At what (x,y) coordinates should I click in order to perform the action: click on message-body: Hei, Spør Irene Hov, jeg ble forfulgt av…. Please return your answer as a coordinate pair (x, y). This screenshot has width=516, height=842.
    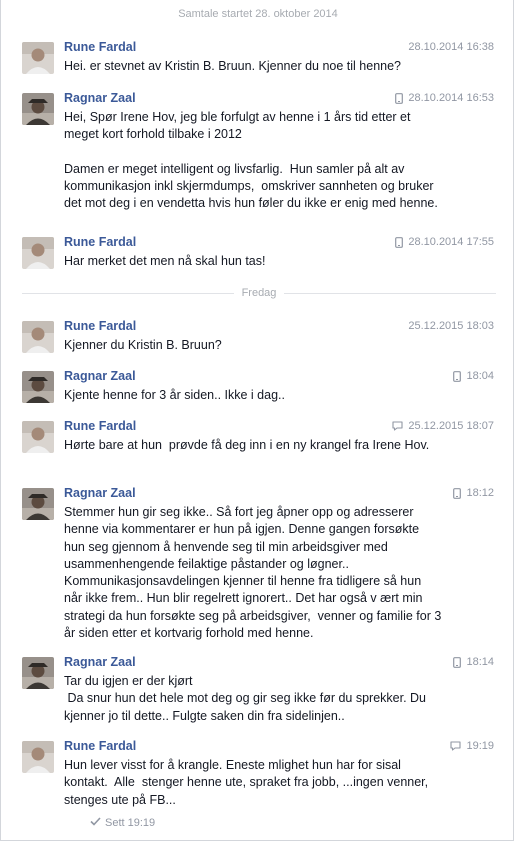
    Looking at the image, I should click on (251, 160).